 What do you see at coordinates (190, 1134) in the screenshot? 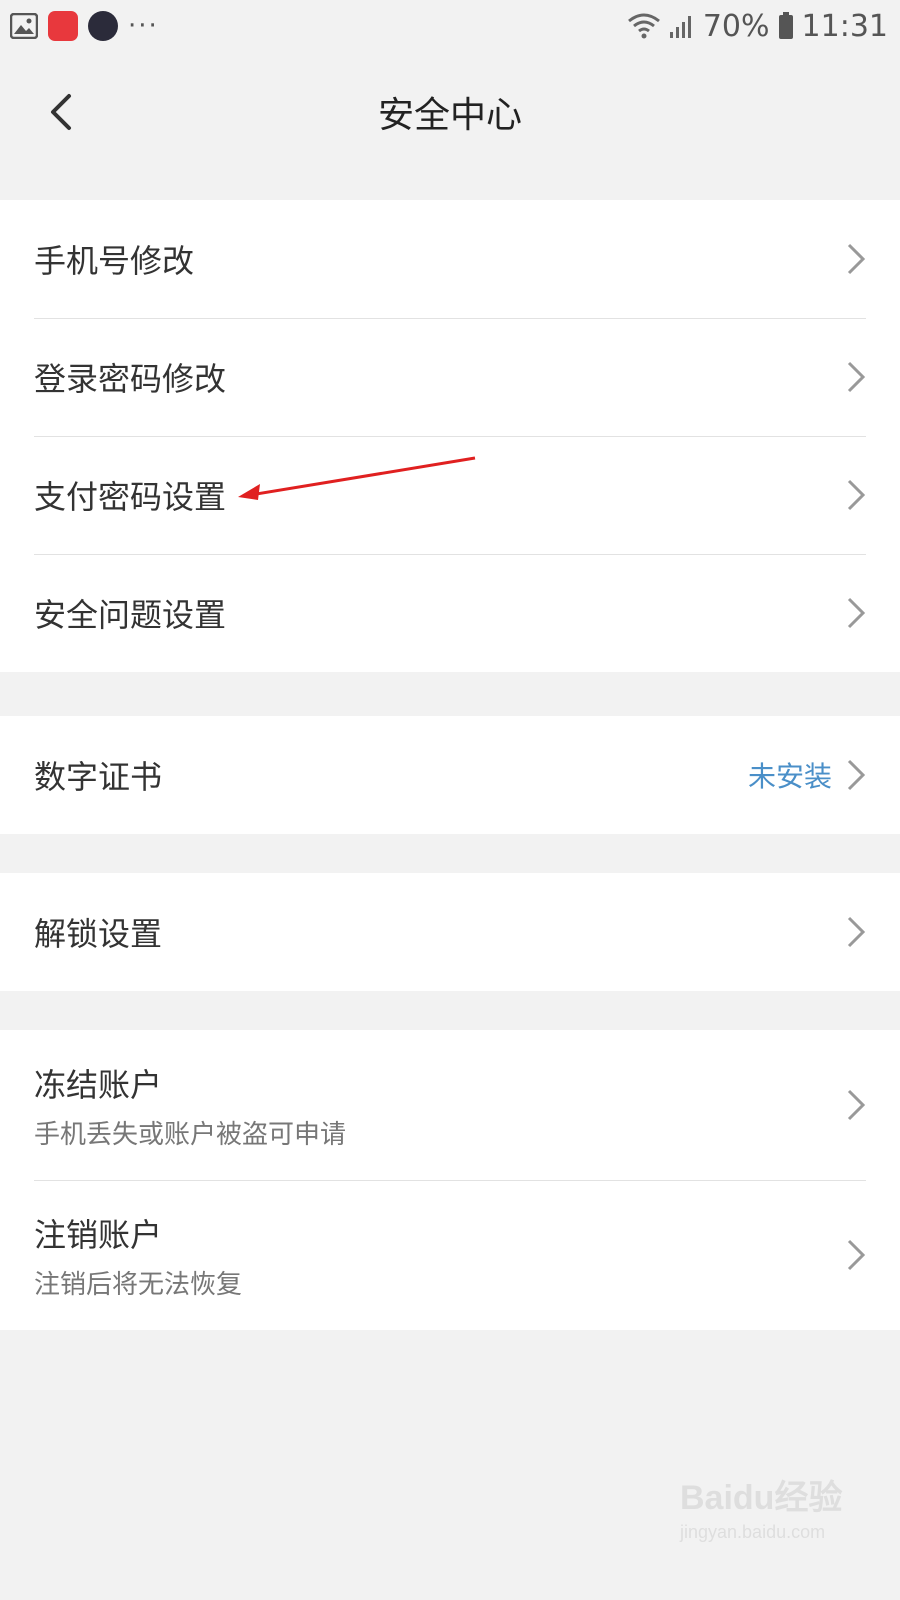
I see `item-description: 手机丢失或账户被盗可申请` at bounding box center [190, 1134].